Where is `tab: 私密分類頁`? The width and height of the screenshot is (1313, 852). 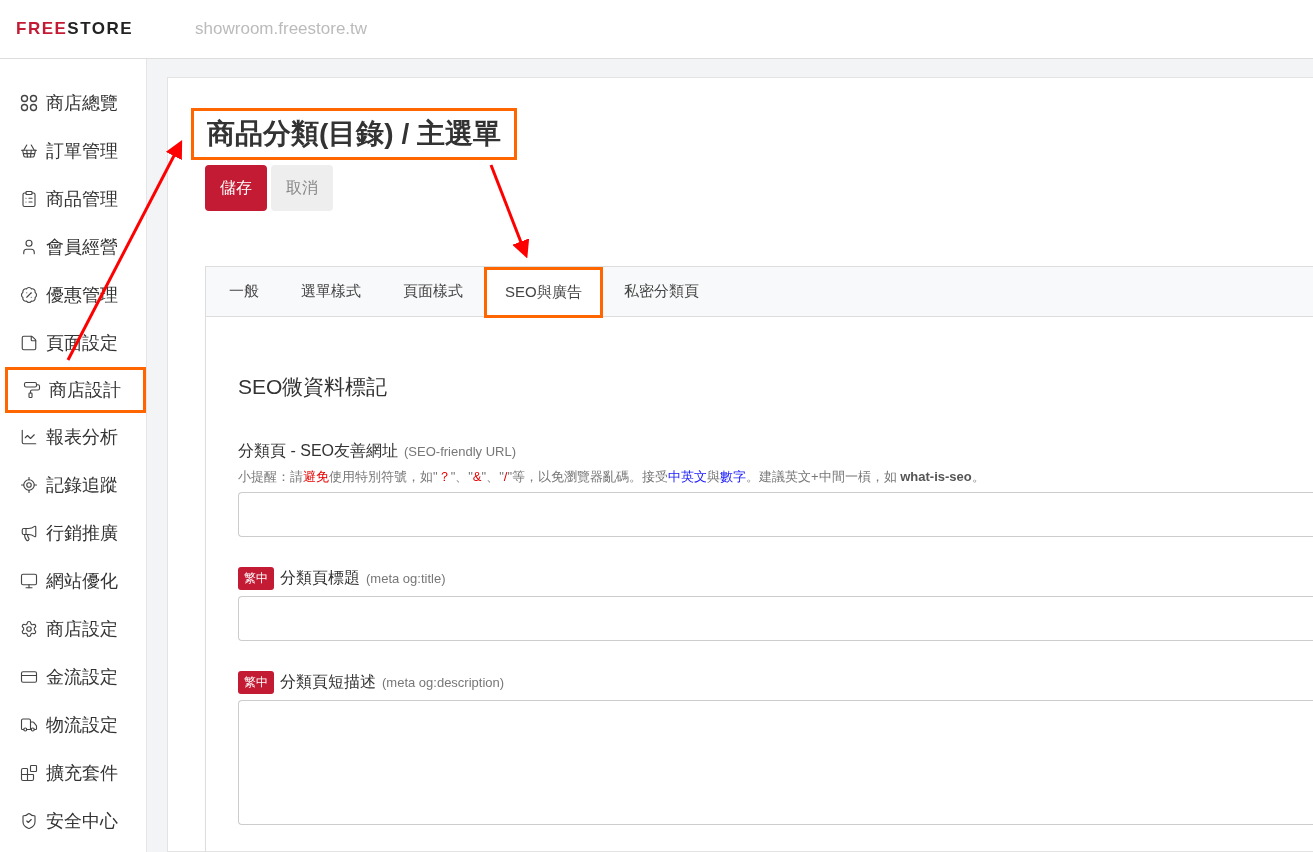 tab: 私密分類頁 is located at coordinates (661, 291).